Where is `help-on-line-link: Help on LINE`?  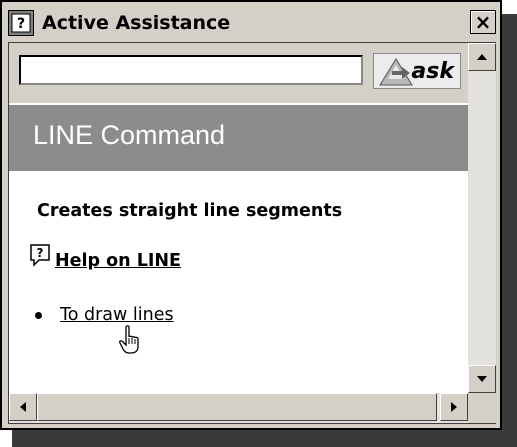
help-on-line-link: Help on LINE is located at coordinates (118, 261).